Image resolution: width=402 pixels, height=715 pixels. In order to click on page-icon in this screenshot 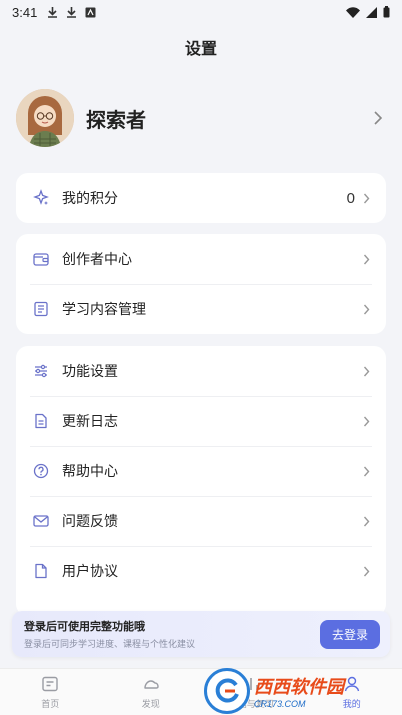, I will do `click(41, 571)`.